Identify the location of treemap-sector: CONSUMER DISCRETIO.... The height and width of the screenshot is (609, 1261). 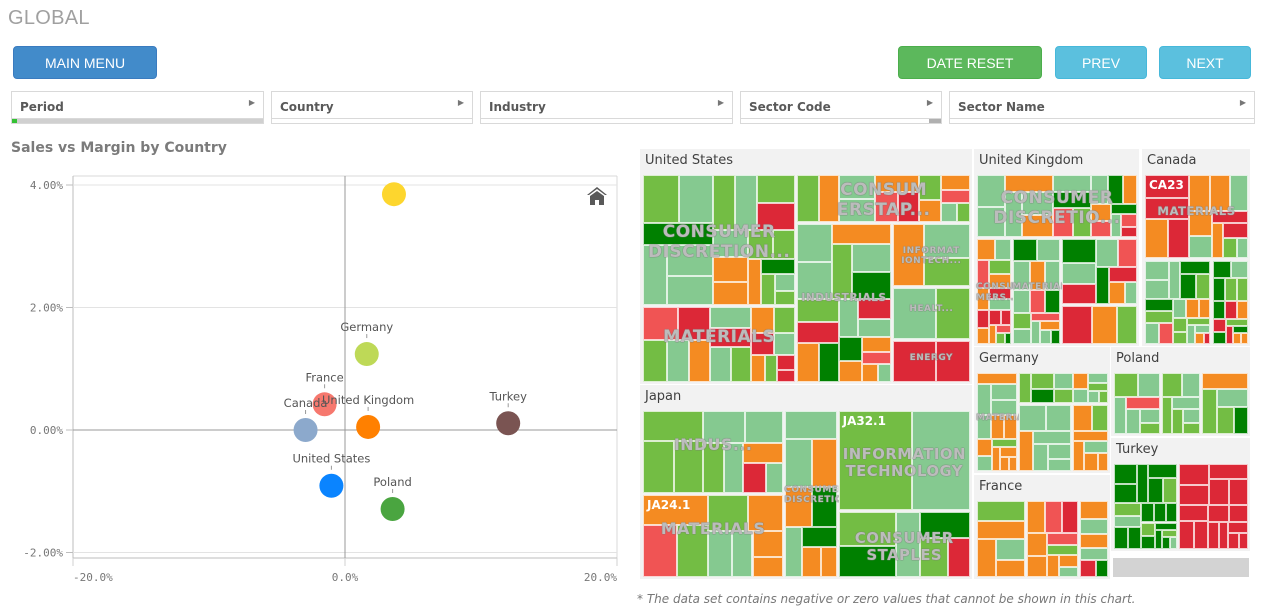
(819, 494).